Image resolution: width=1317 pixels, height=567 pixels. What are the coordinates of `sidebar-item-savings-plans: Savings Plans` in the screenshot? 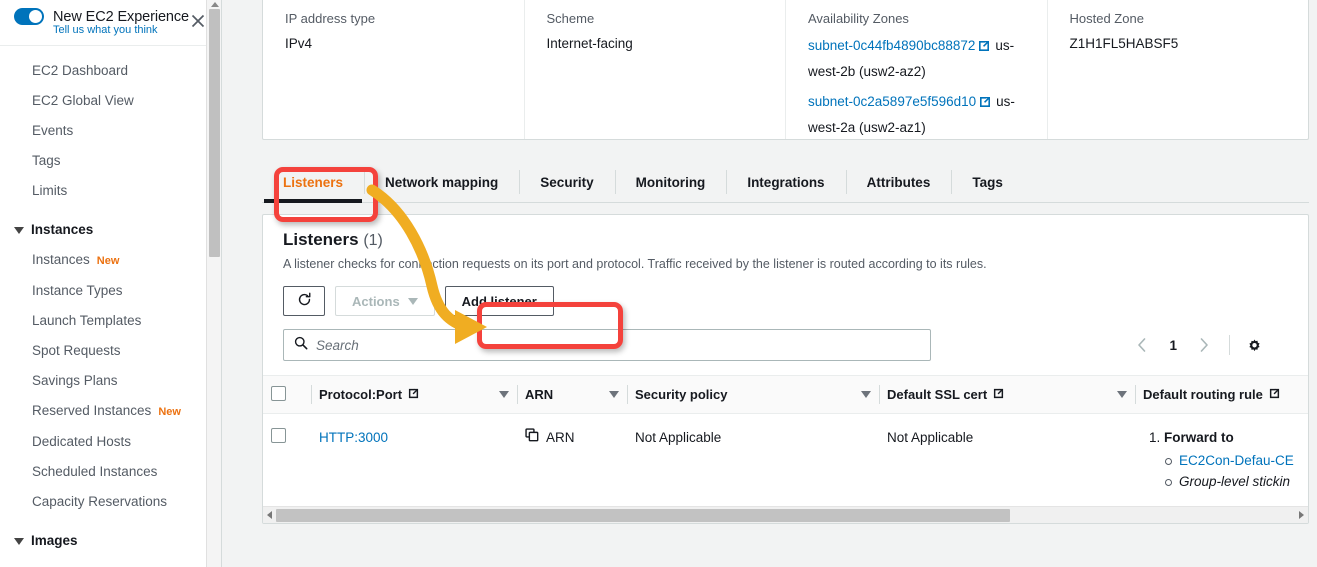 It's located at (110, 381).